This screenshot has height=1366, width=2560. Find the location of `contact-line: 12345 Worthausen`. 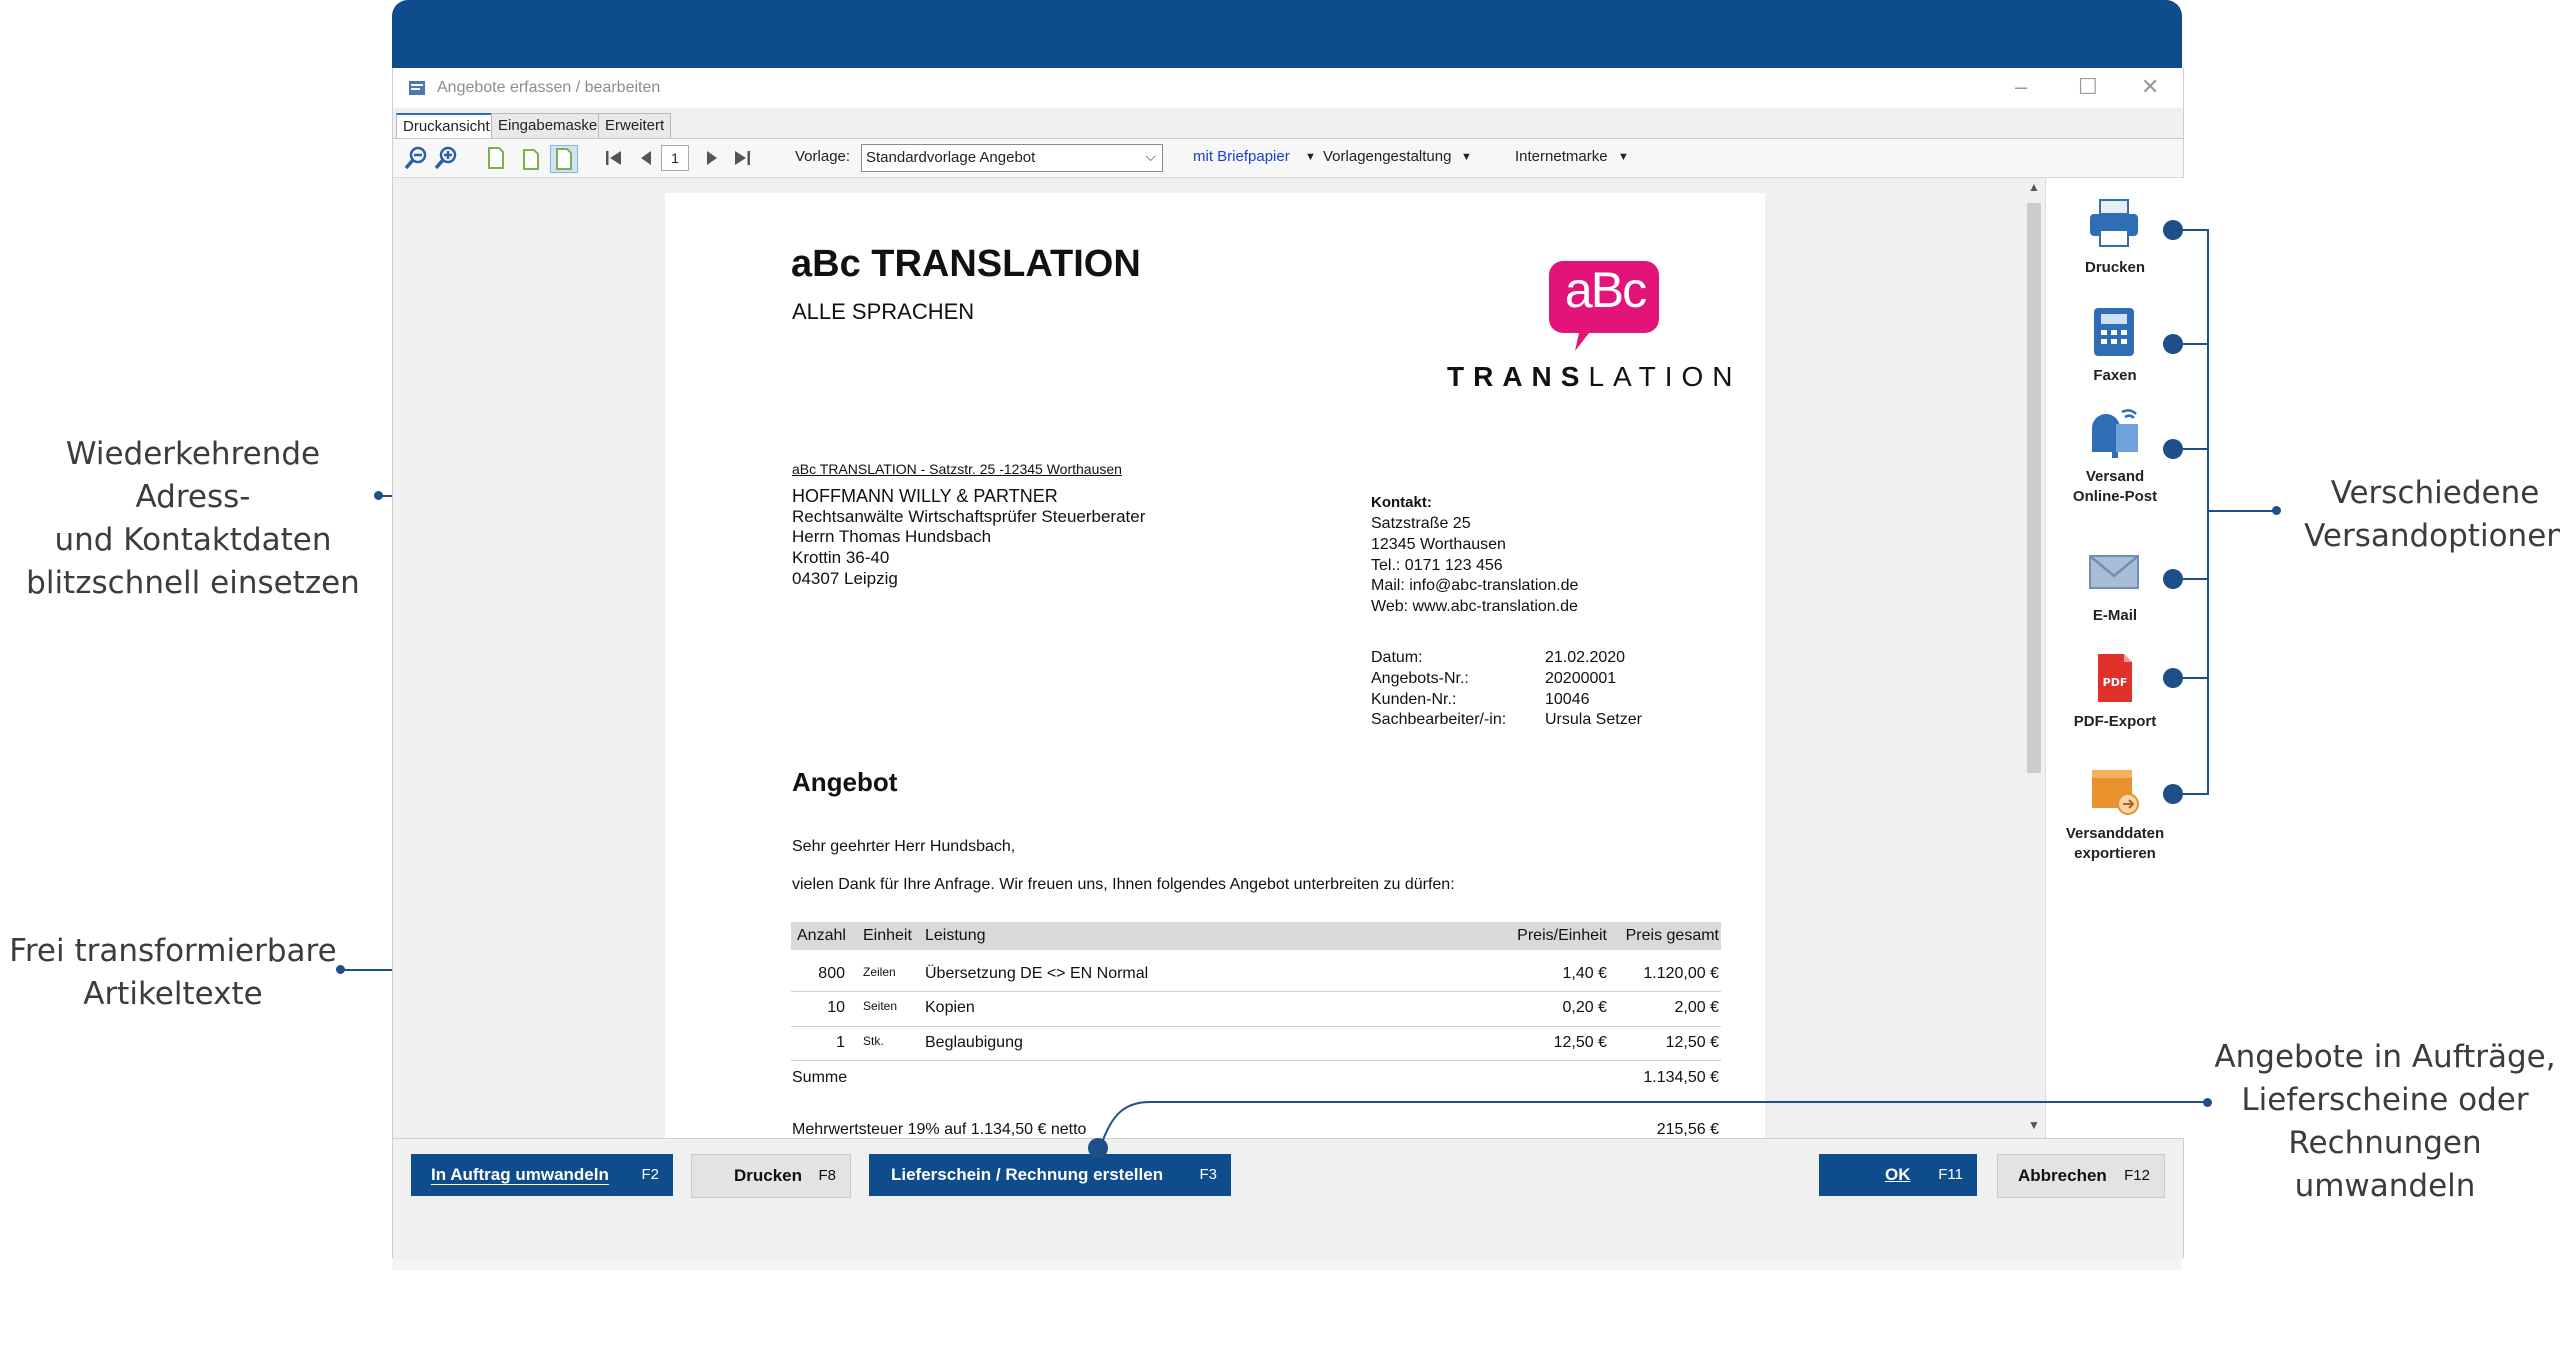

contact-line: 12345 Worthausen is located at coordinates (1438, 544).